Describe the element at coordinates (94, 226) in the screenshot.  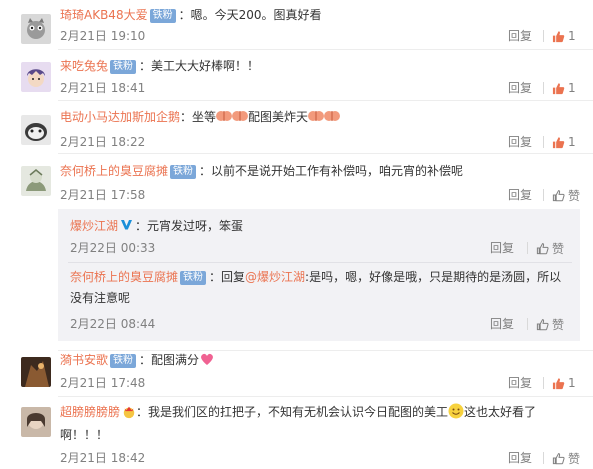
I see `user-name: 爆炒江湖` at that location.